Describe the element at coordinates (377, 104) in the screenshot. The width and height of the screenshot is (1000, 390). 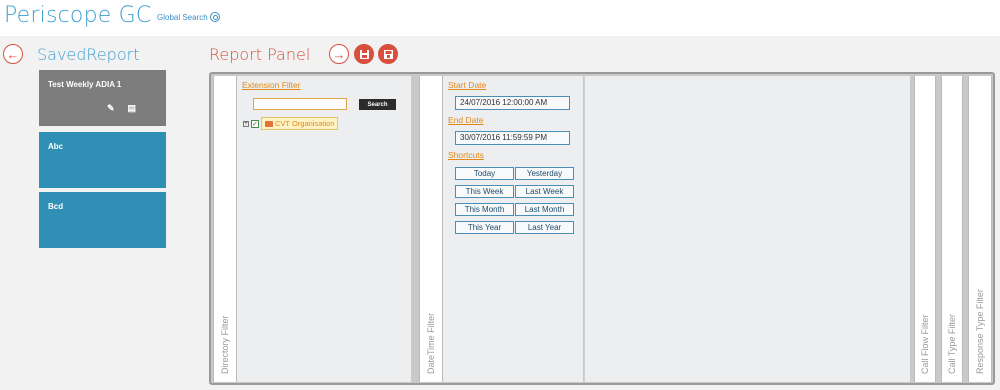
I see `search-button: Search` at that location.